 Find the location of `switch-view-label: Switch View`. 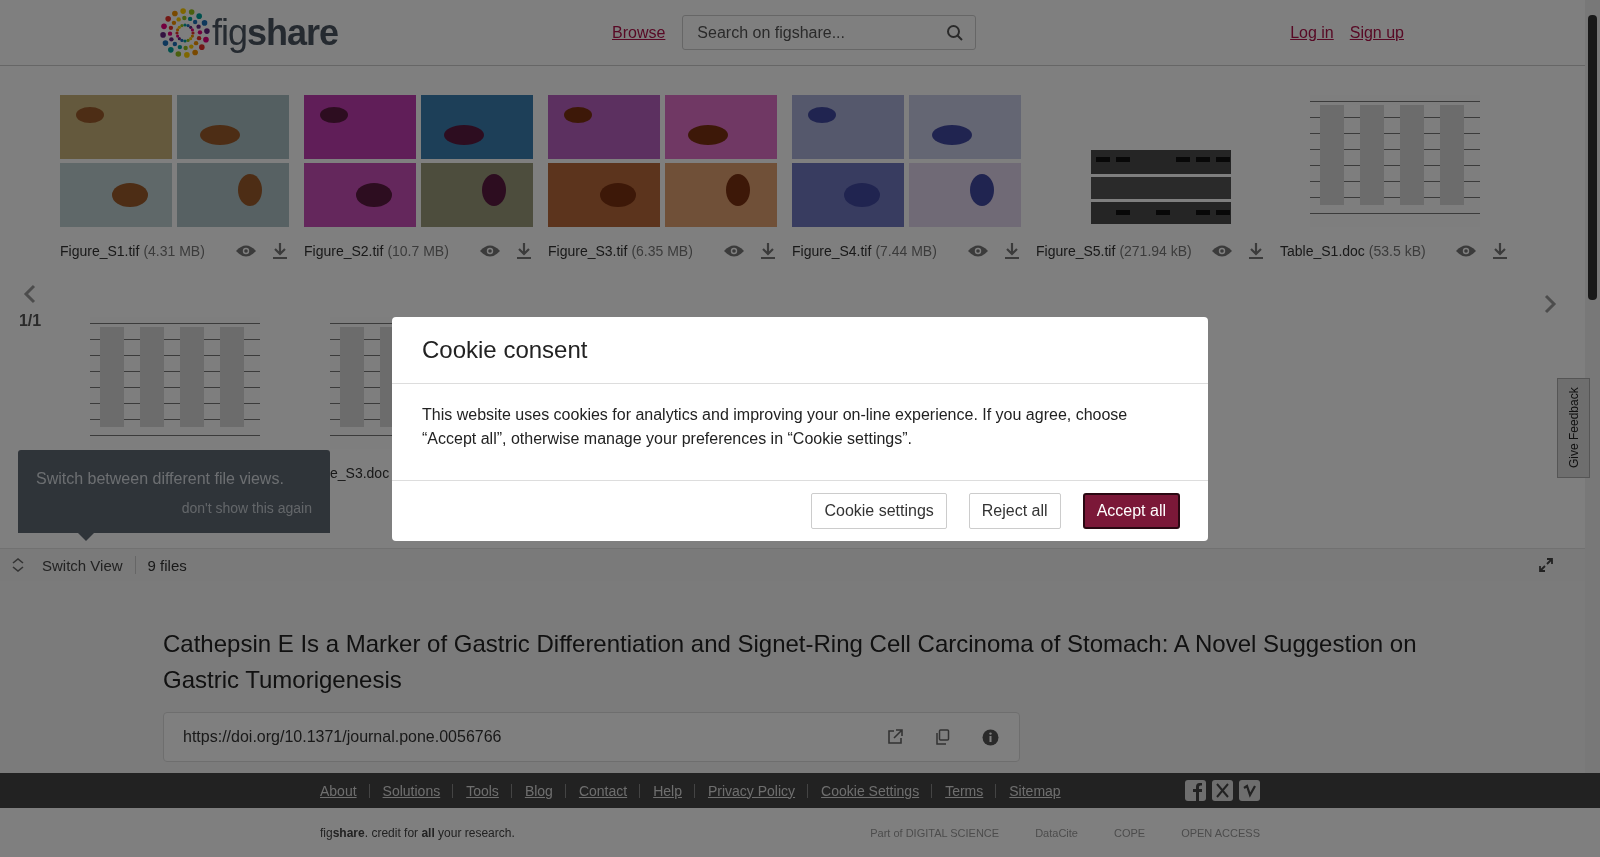

switch-view-label: Switch View is located at coordinates (82, 565).